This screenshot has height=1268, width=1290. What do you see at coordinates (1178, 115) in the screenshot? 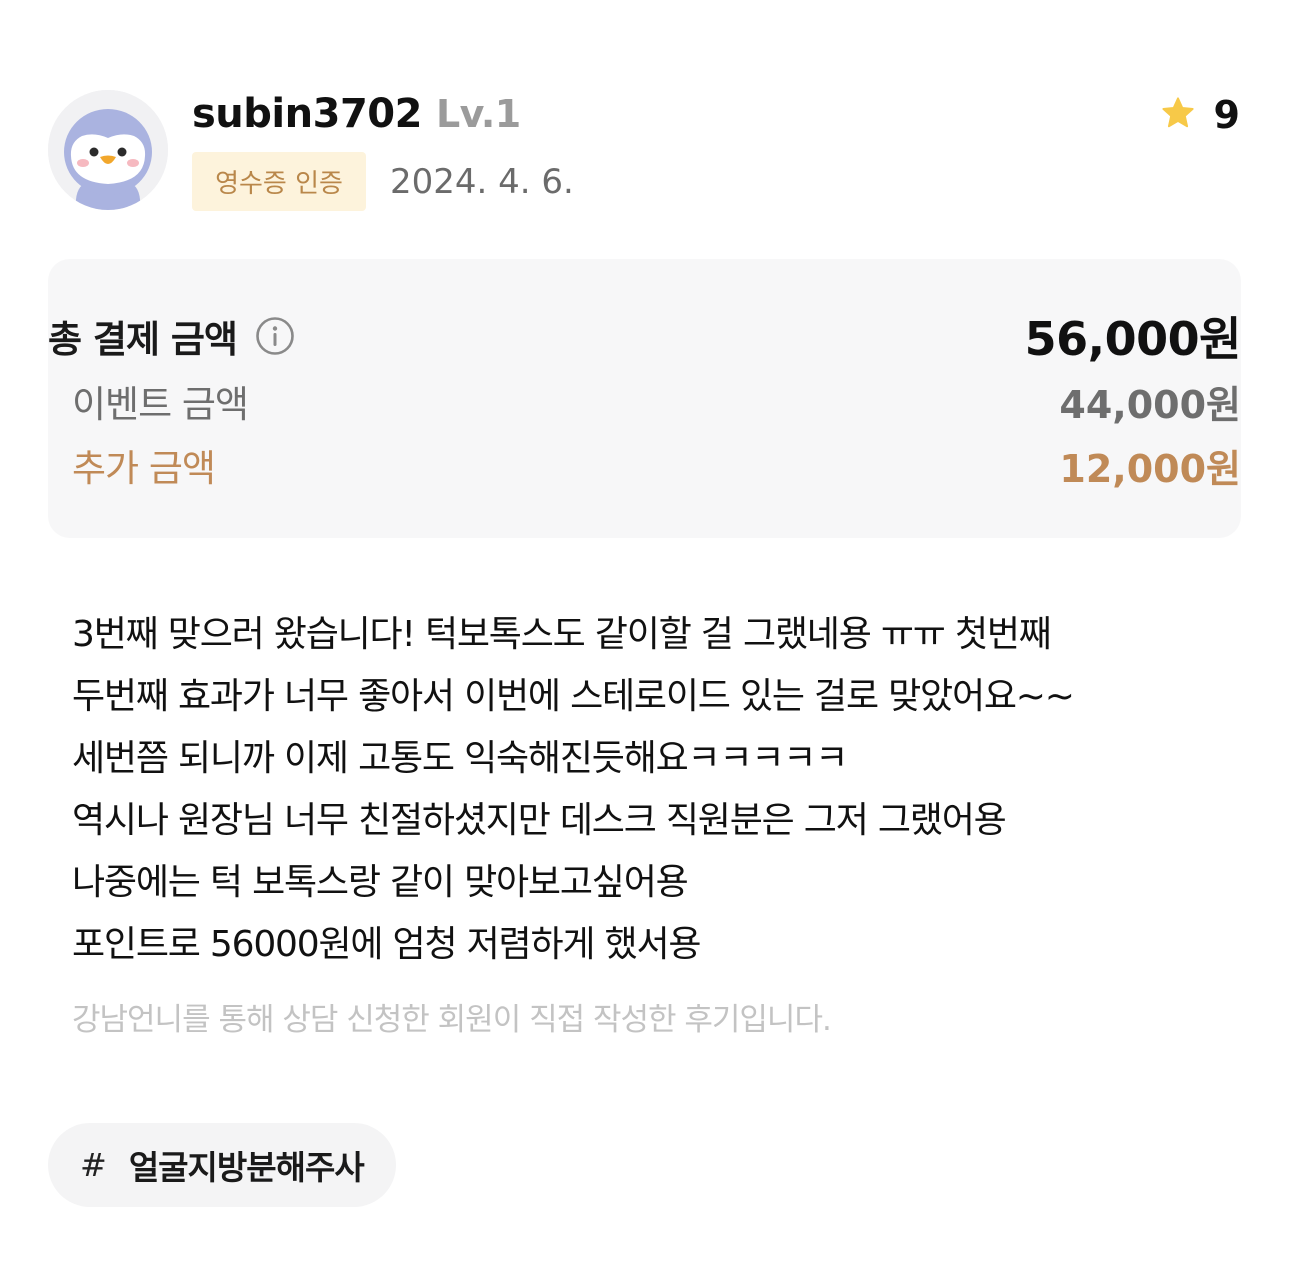
I see `star-icon` at bounding box center [1178, 115].